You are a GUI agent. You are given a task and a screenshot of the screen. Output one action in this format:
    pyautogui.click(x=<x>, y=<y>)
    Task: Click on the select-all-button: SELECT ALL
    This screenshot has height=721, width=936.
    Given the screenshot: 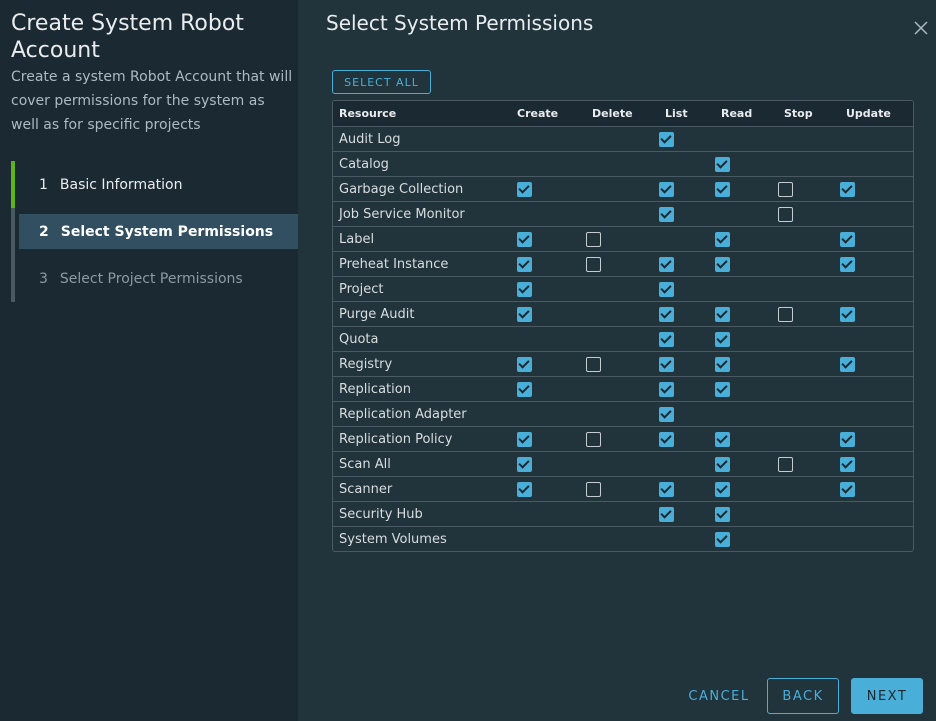 What is the action you would take?
    pyautogui.click(x=381, y=82)
    